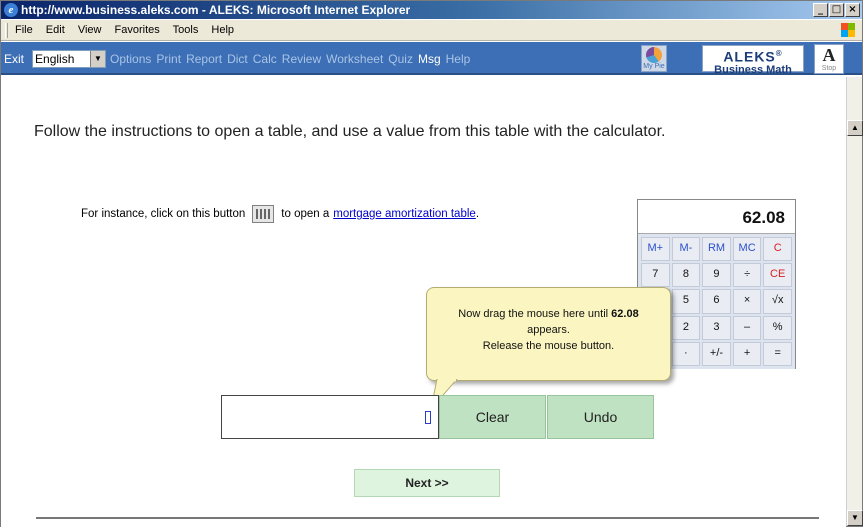 The height and width of the screenshot is (528, 863). Describe the element at coordinates (686, 327) in the screenshot. I see `key-2: 2` at that location.